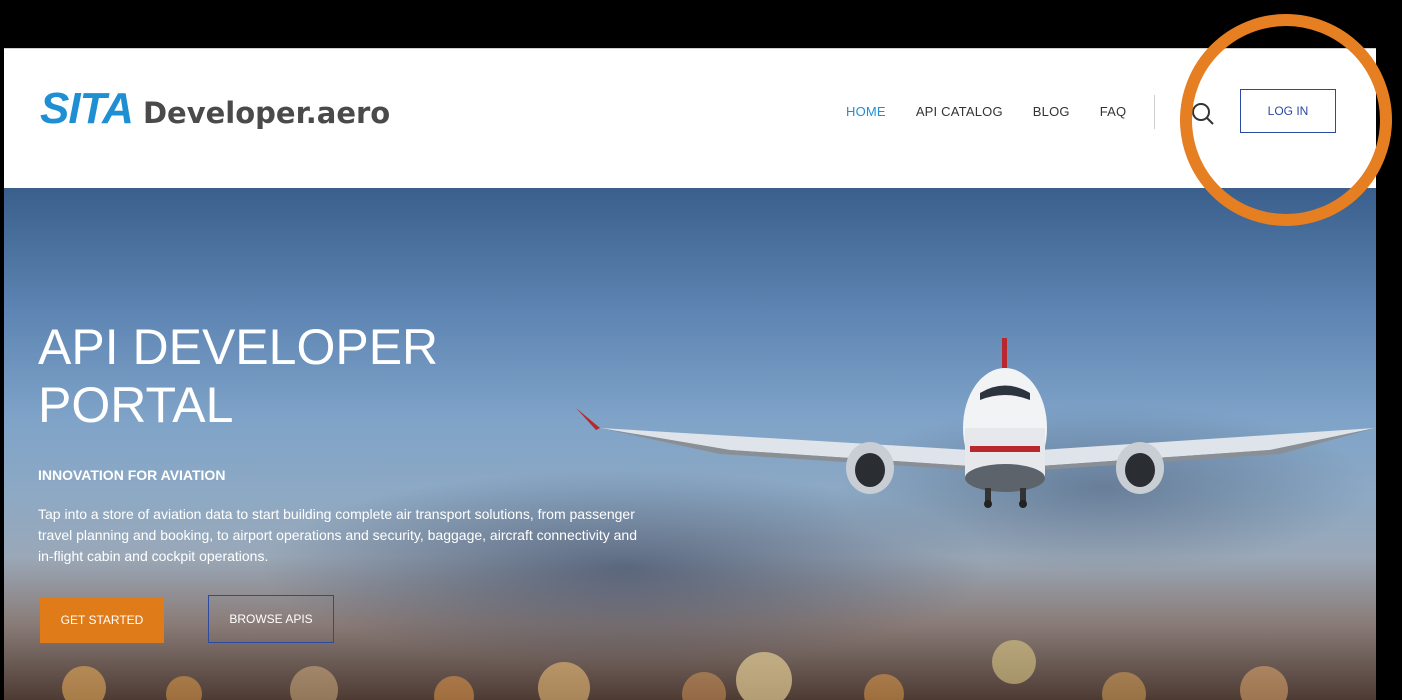  What do you see at coordinates (959, 111) in the screenshot?
I see `nav-api-catalog: API CATALOG` at bounding box center [959, 111].